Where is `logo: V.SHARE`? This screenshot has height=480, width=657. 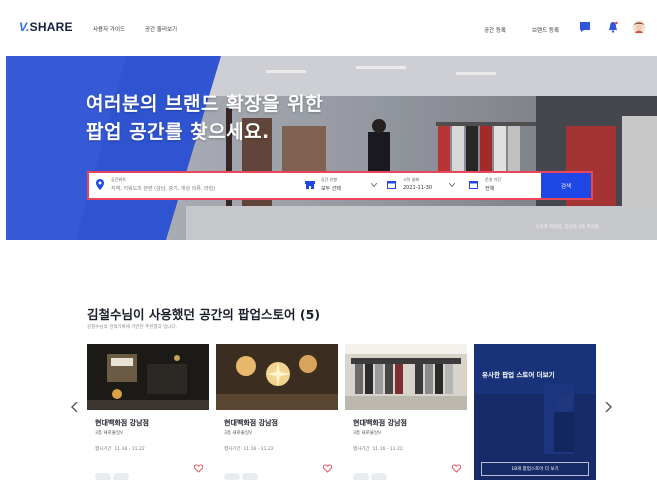 logo: V.SHARE is located at coordinates (46, 27).